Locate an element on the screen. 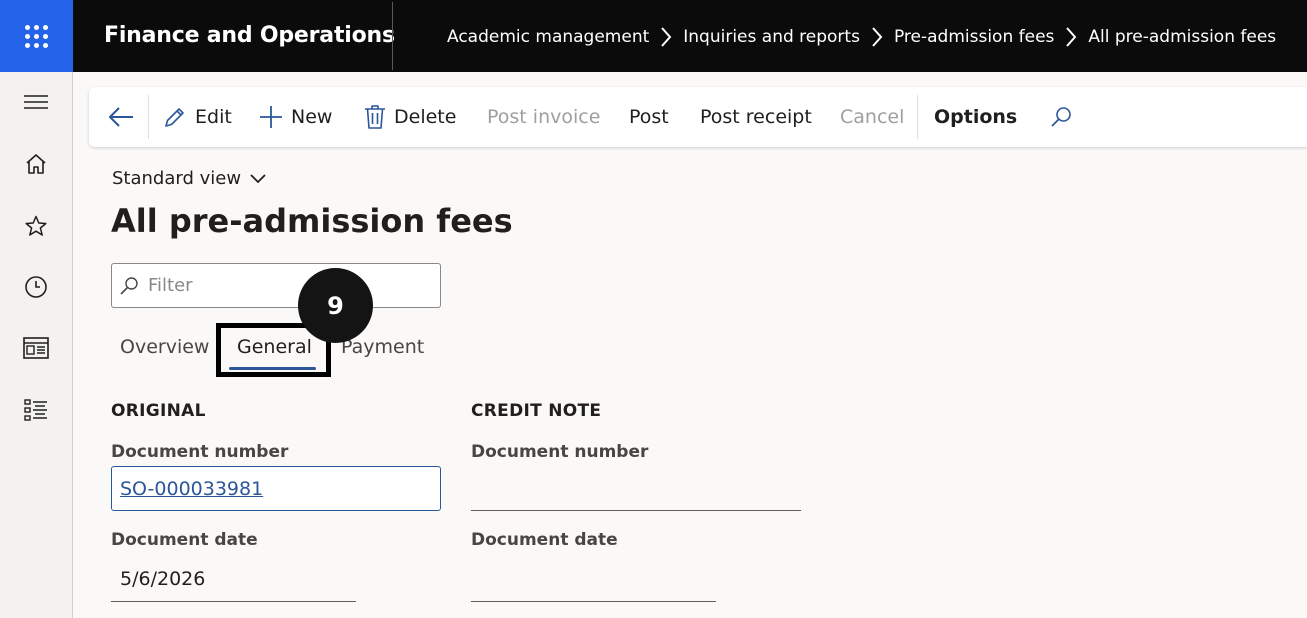 This screenshot has width=1307, height=618. original-document-number-field: SO-000033981 is located at coordinates (276, 488).